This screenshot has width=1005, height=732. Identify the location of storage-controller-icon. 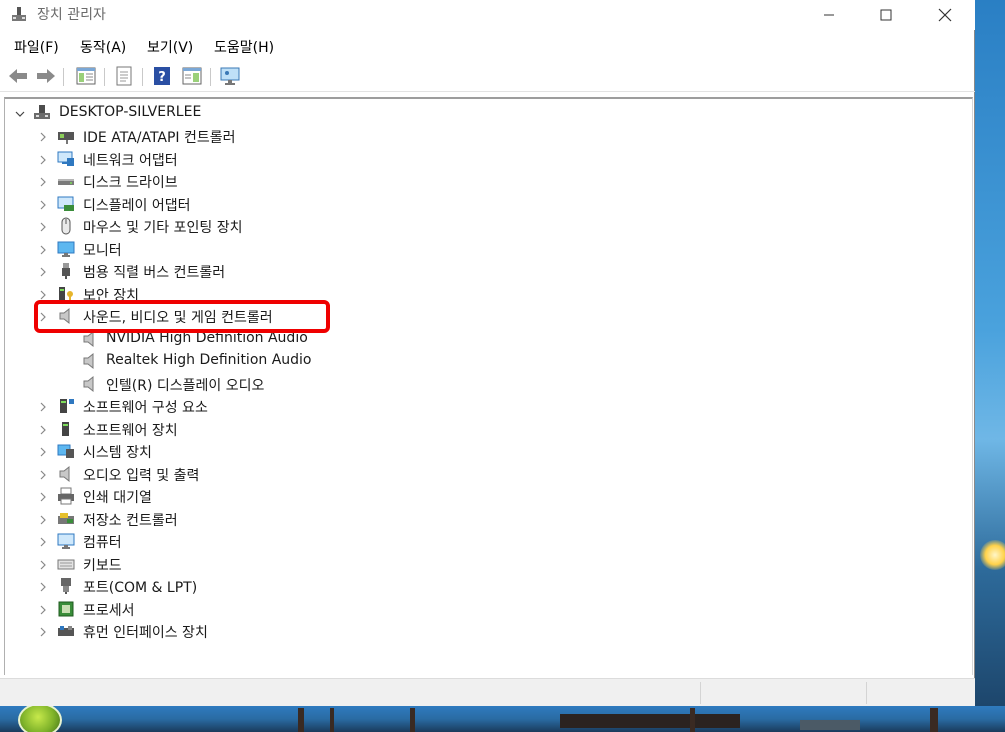
(66, 518).